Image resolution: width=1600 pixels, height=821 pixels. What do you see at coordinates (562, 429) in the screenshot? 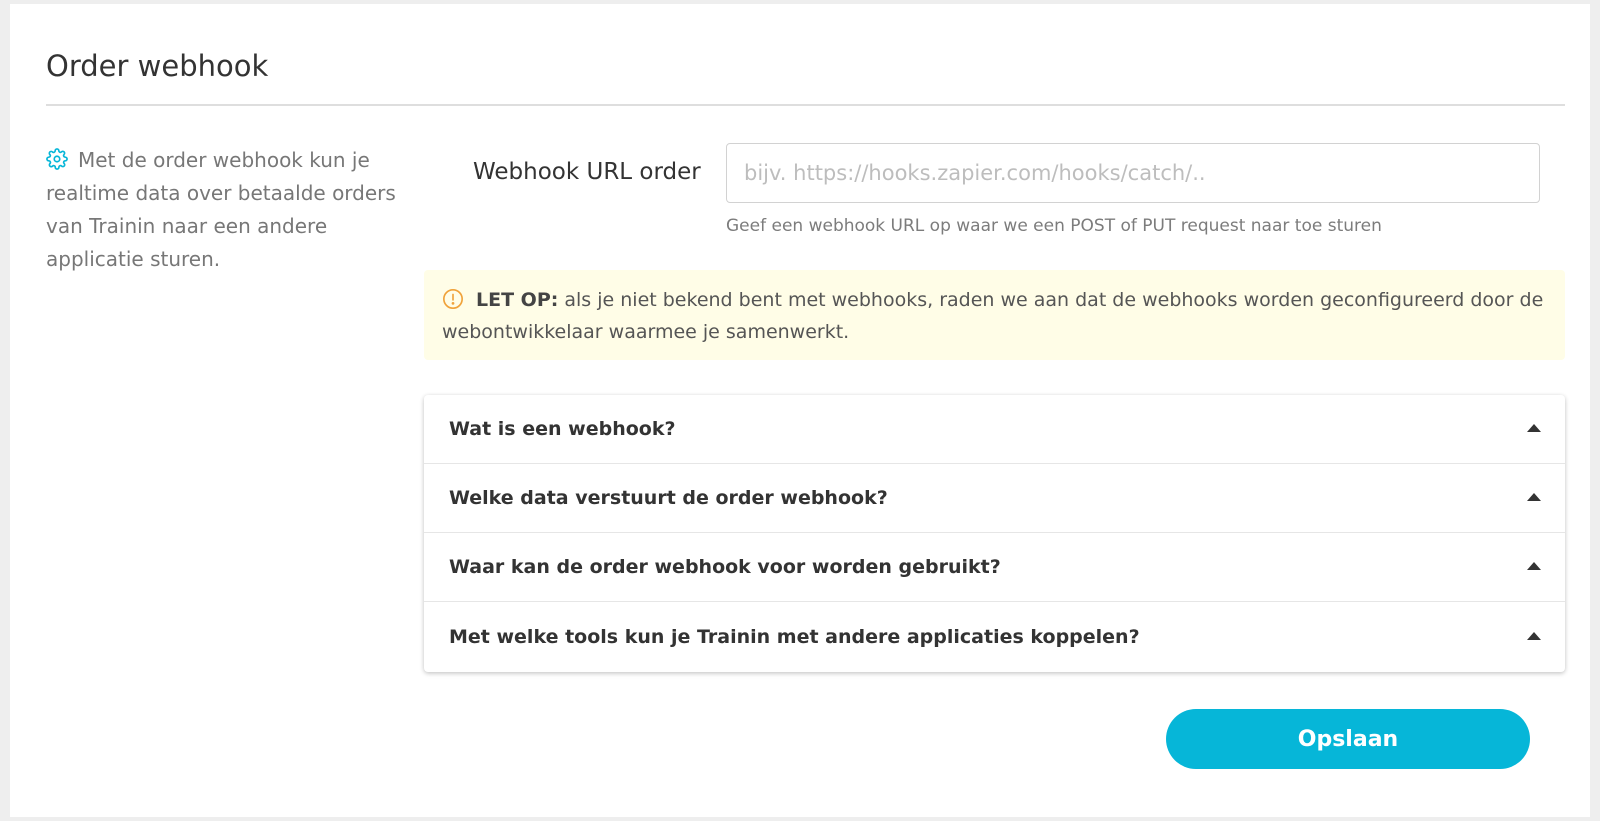
I see `faq-item-title: Wat is een webhook?` at bounding box center [562, 429].